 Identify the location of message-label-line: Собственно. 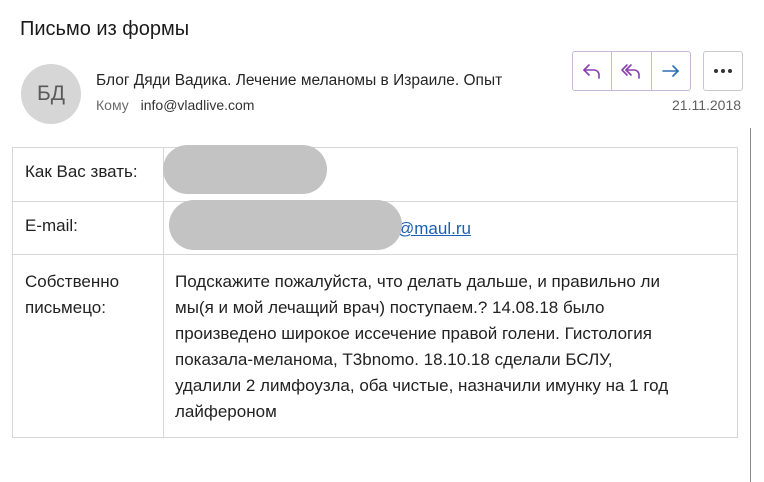
(72, 281).